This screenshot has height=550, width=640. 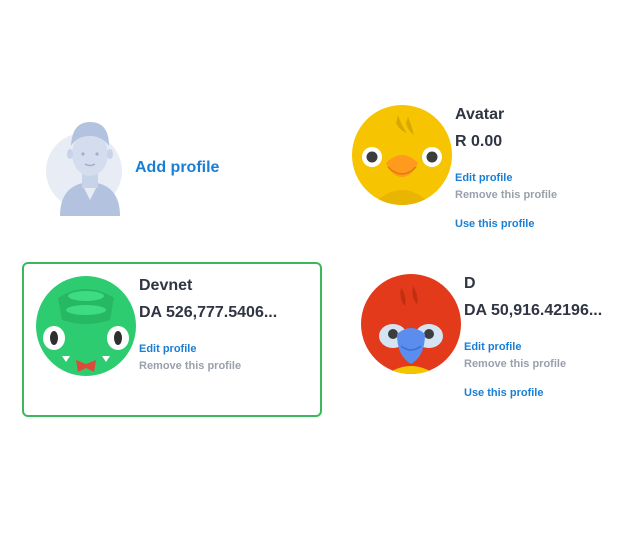 What do you see at coordinates (470, 283) in the screenshot?
I see `profile-name: D` at bounding box center [470, 283].